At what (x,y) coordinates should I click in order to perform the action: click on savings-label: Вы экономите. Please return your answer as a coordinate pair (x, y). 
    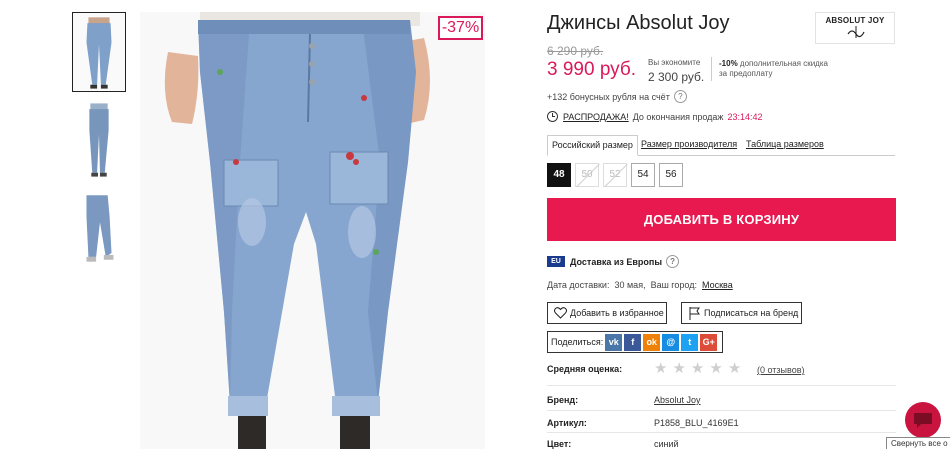
    Looking at the image, I should click on (674, 62).